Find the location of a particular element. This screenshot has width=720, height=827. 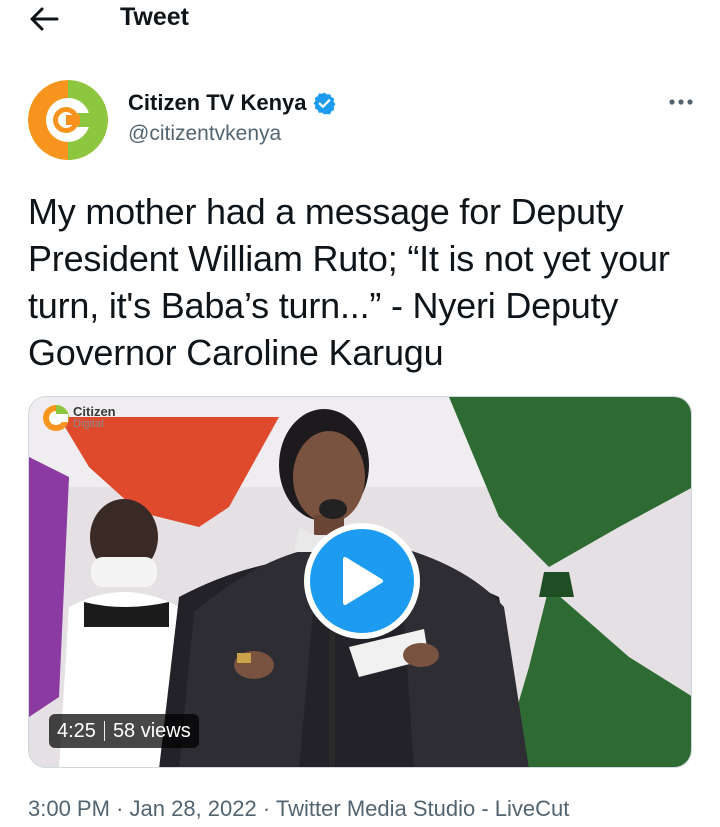

verified-badge-icon is located at coordinates (324, 103).